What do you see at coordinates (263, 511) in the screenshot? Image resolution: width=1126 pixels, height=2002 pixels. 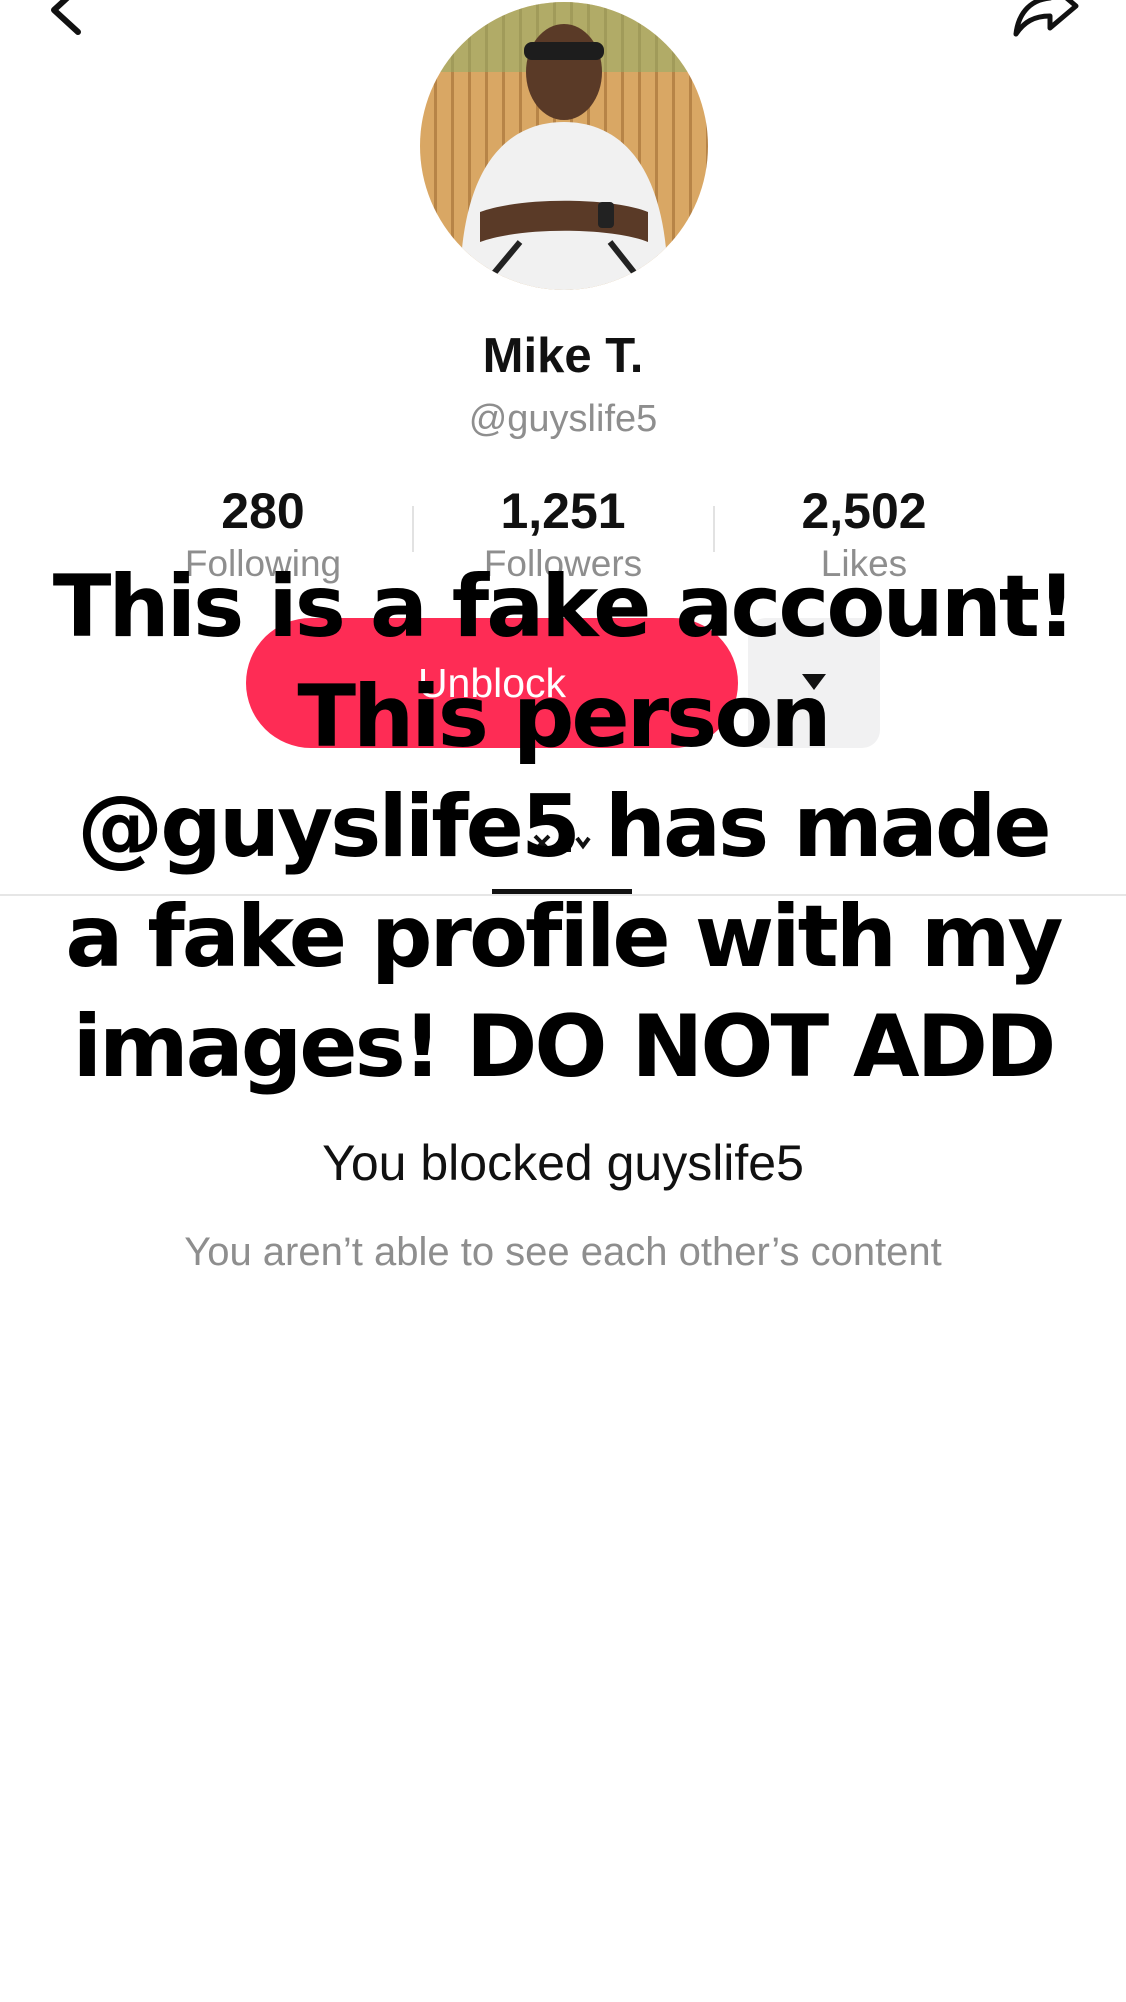 I see `stat-following-value: 280` at bounding box center [263, 511].